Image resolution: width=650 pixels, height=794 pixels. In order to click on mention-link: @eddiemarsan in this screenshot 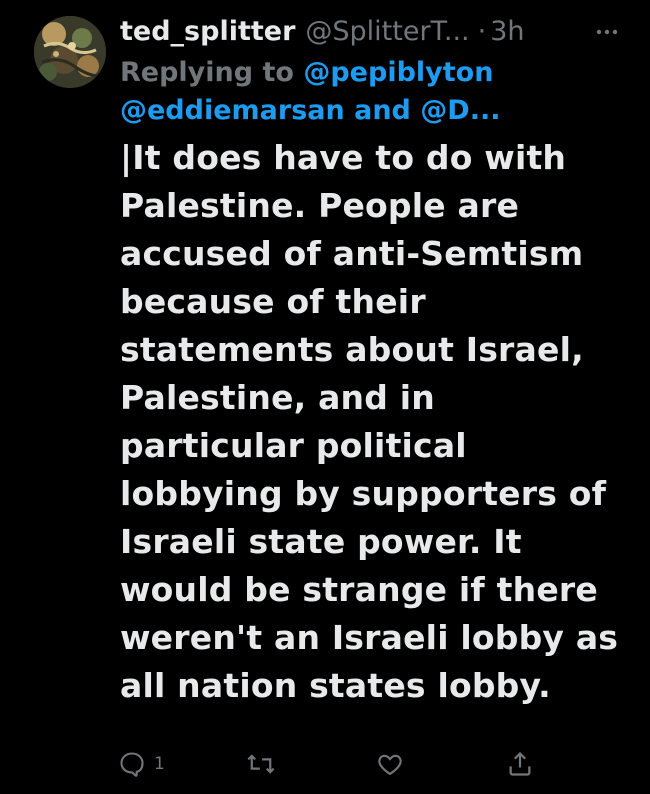, I will do `click(232, 110)`.